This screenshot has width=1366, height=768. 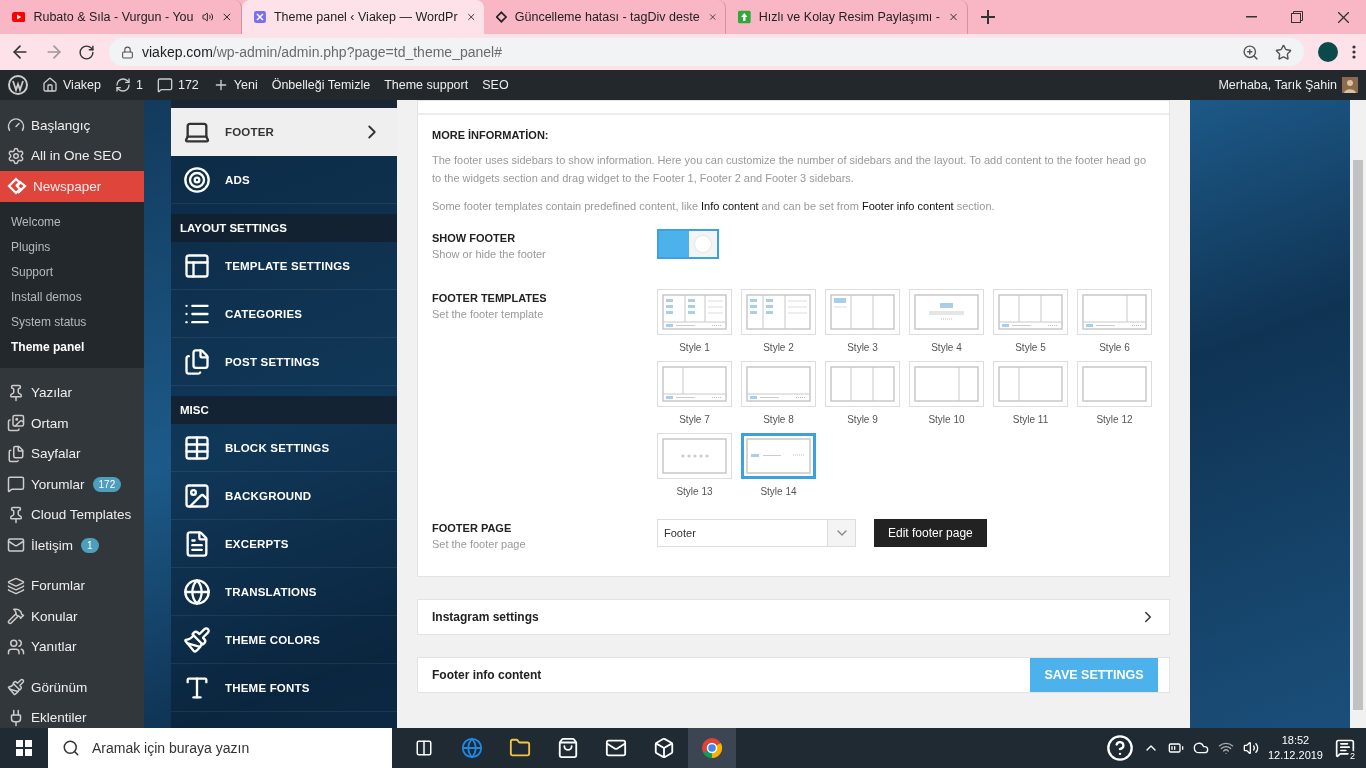 What do you see at coordinates (744, 17) in the screenshot?
I see `upload-icon` at bounding box center [744, 17].